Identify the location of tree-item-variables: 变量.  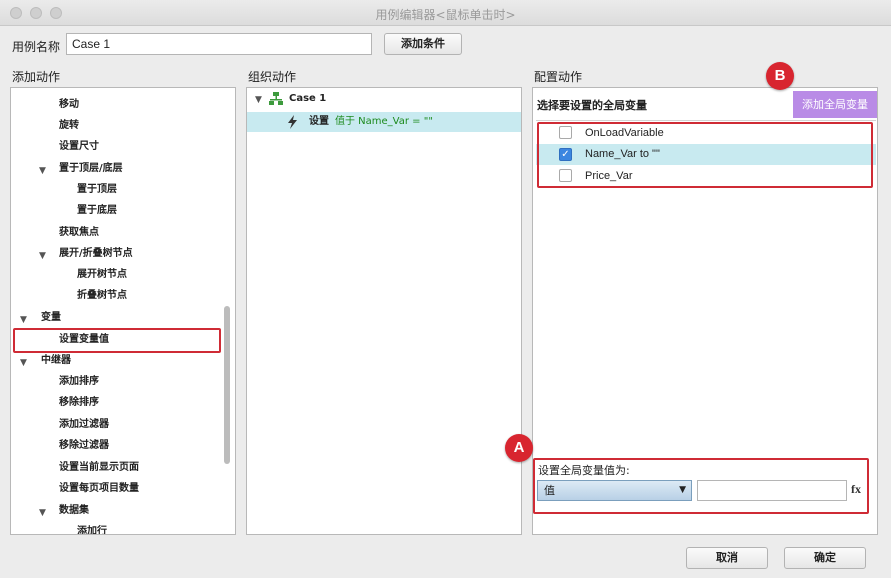
(51, 318).